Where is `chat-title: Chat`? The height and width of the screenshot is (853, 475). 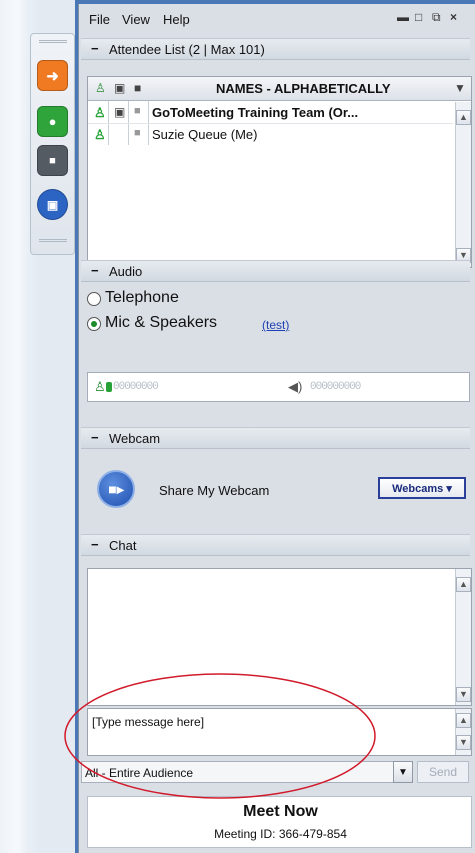
chat-title: Chat is located at coordinates (123, 545).